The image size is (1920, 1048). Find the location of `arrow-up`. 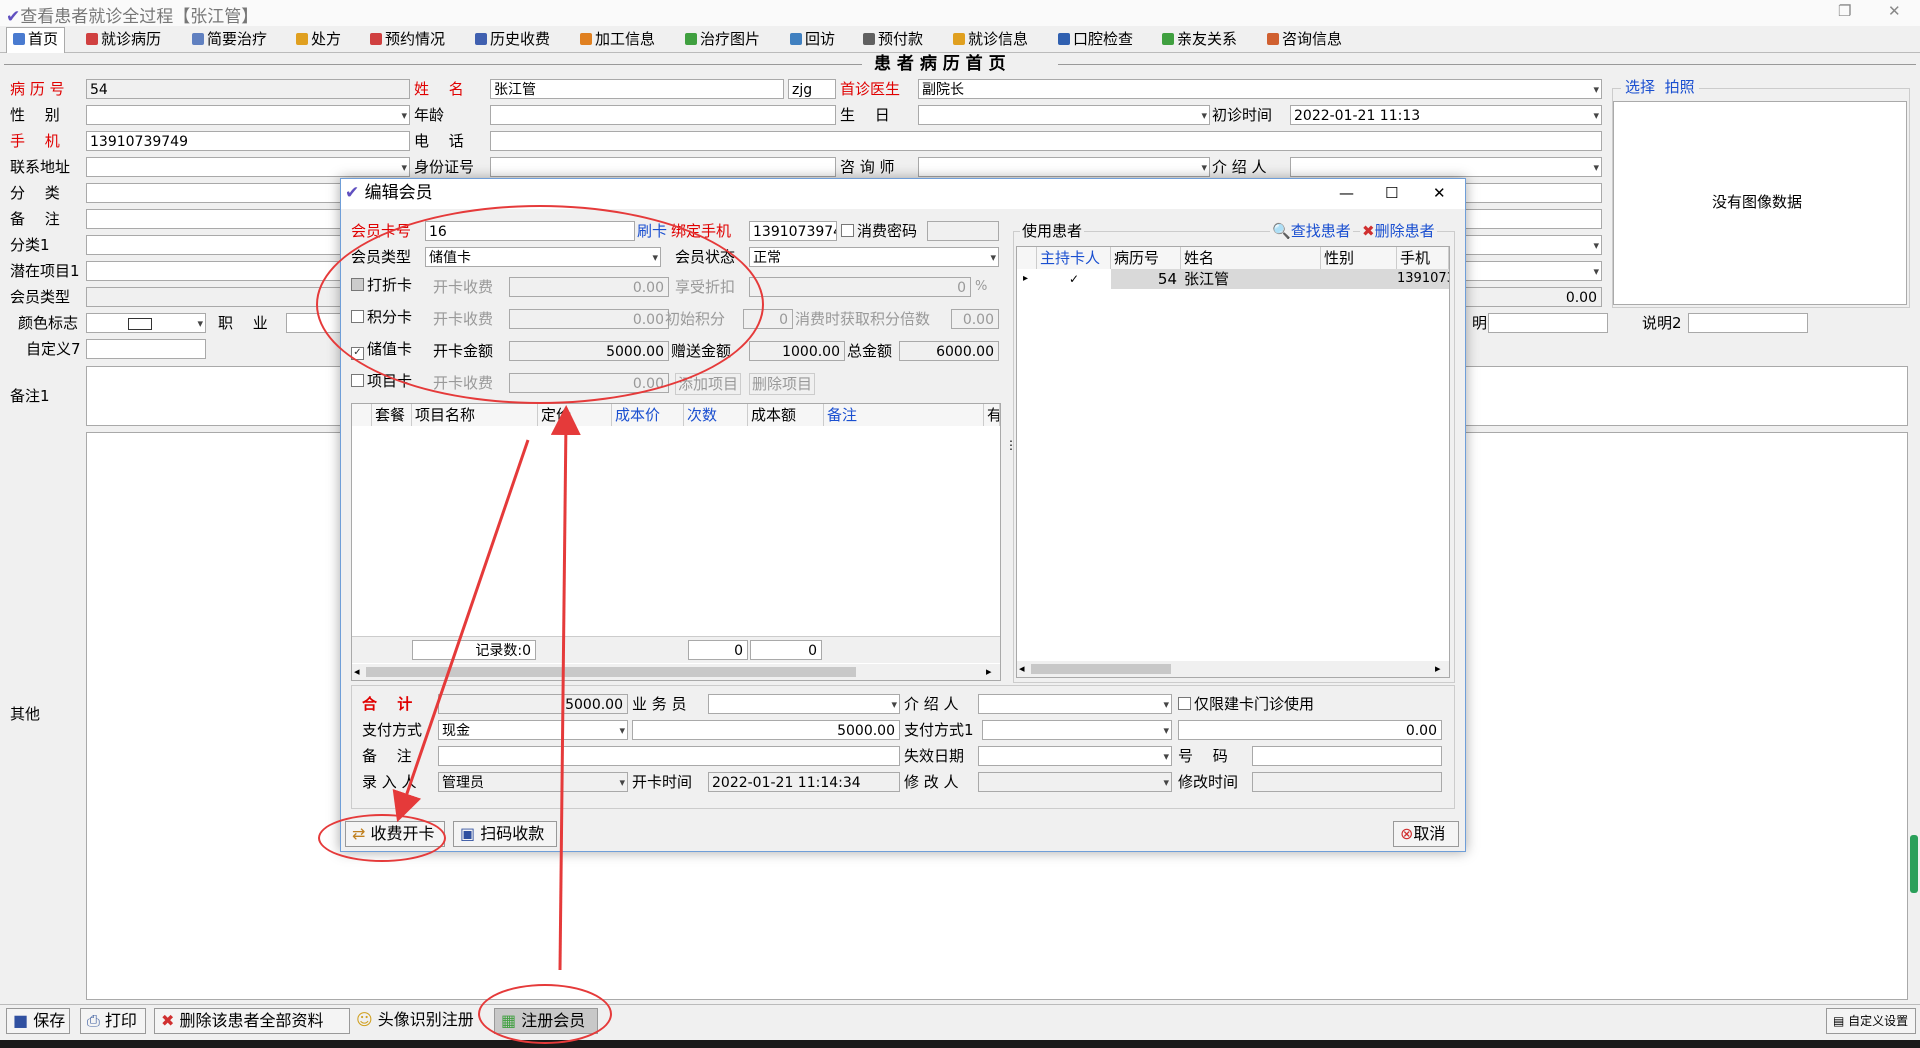

arrow-up is located at coordinates (565, 688).